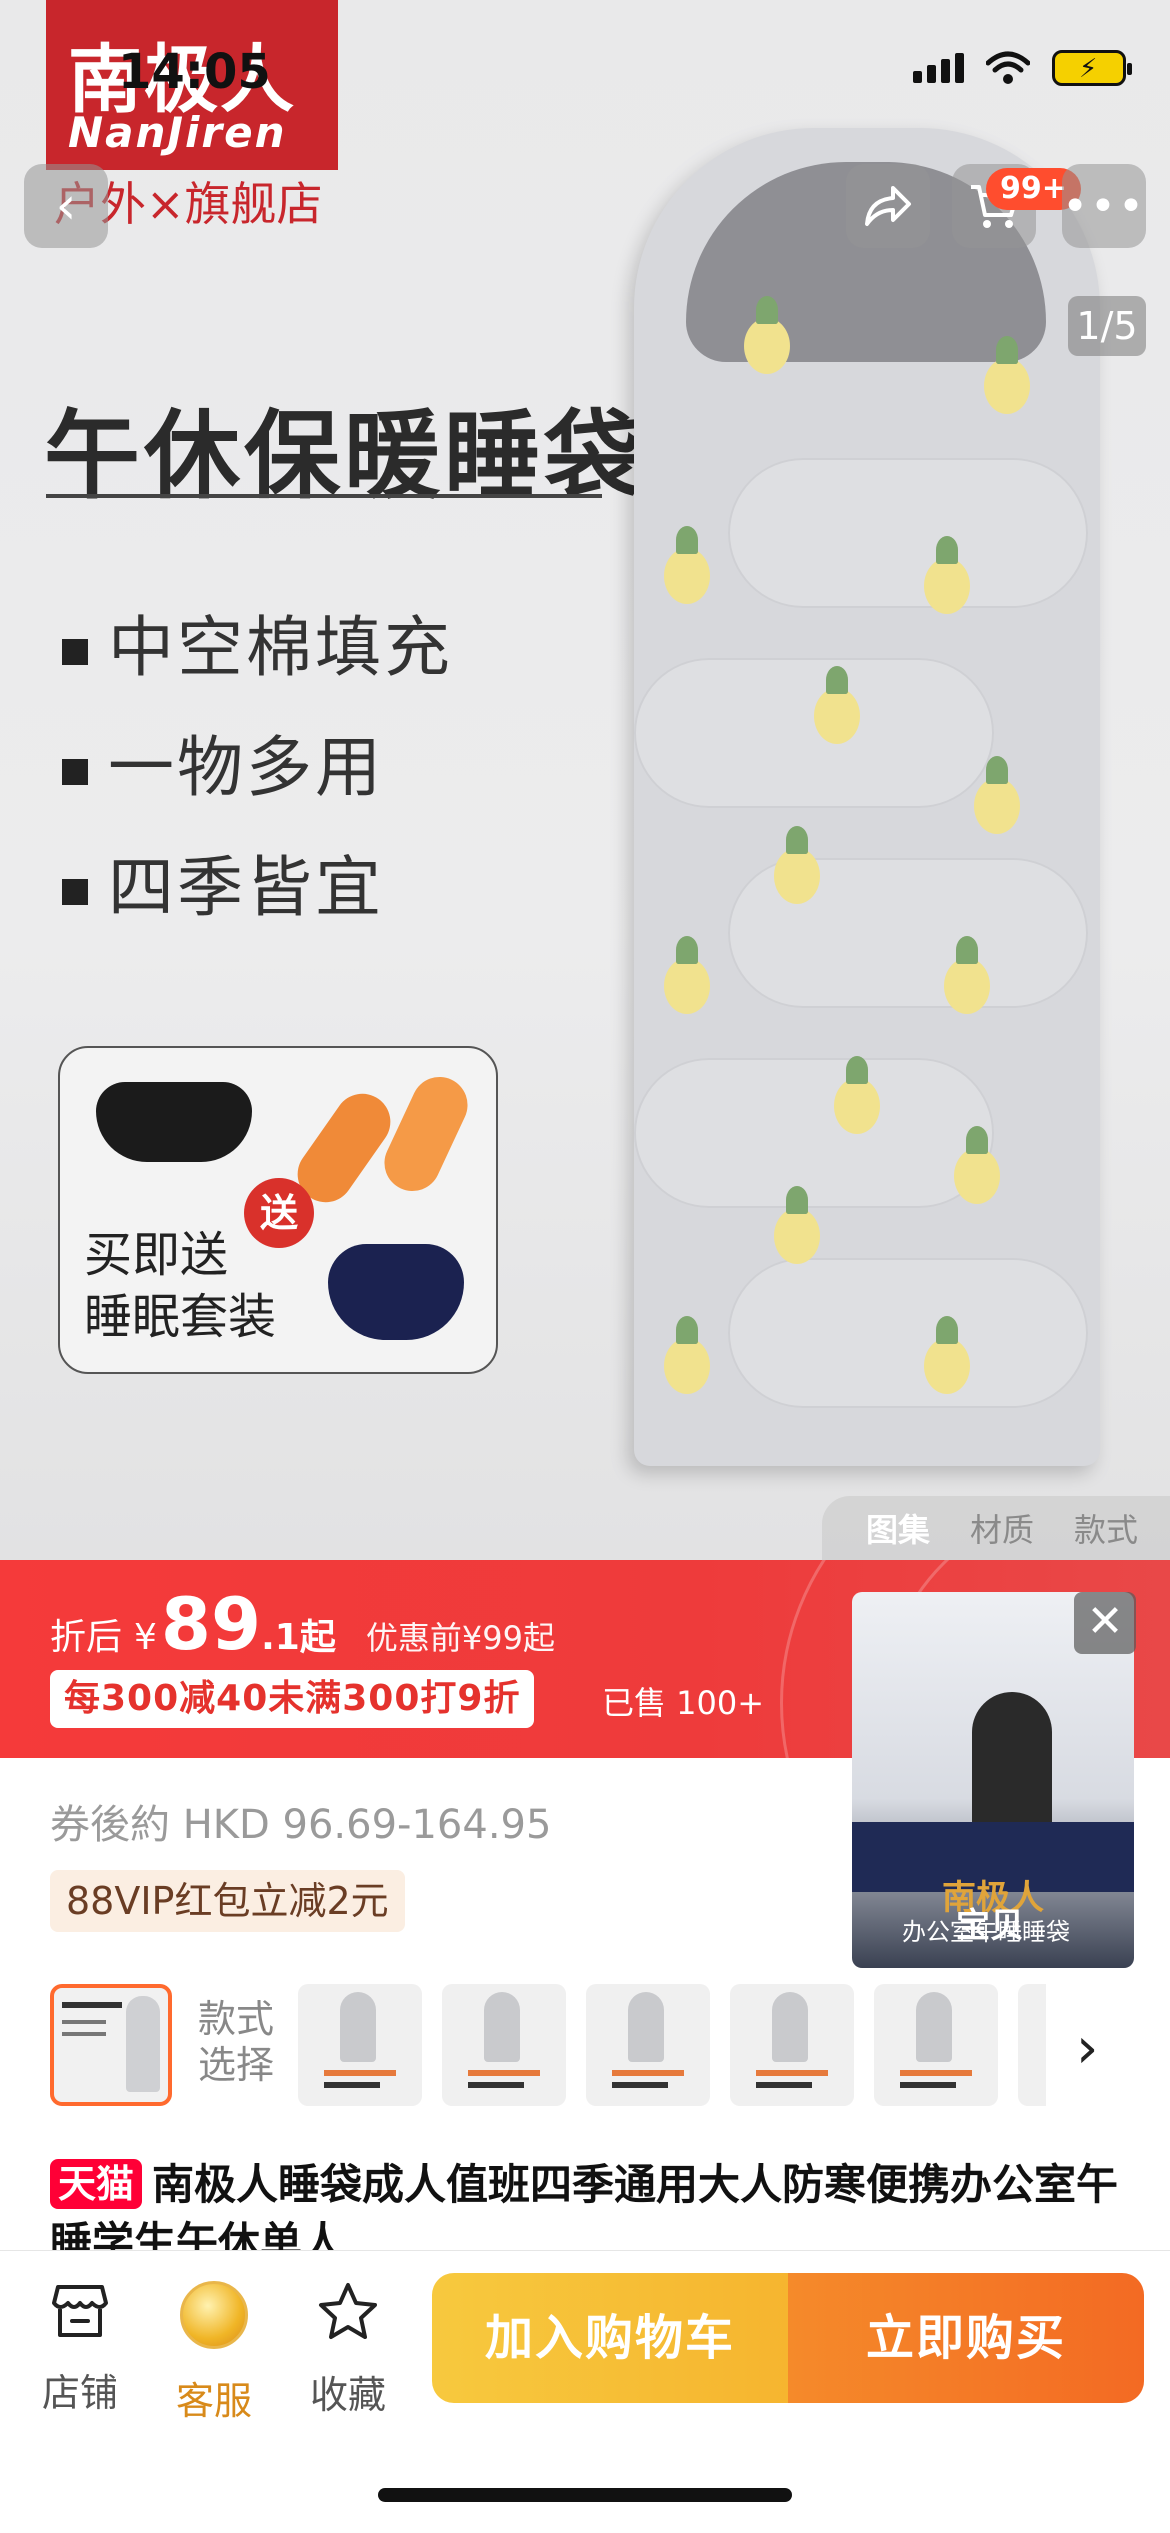 This screenshot has height=2533, width=1170. I want to click on share-icon, so click(888, 206).